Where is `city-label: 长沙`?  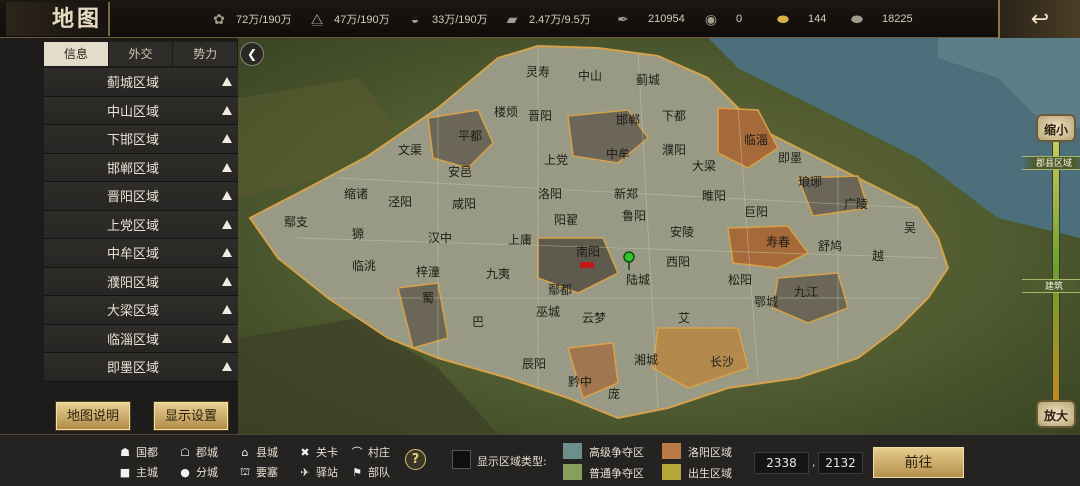
city-label: 长沙 is located at coordinates (722, 362).